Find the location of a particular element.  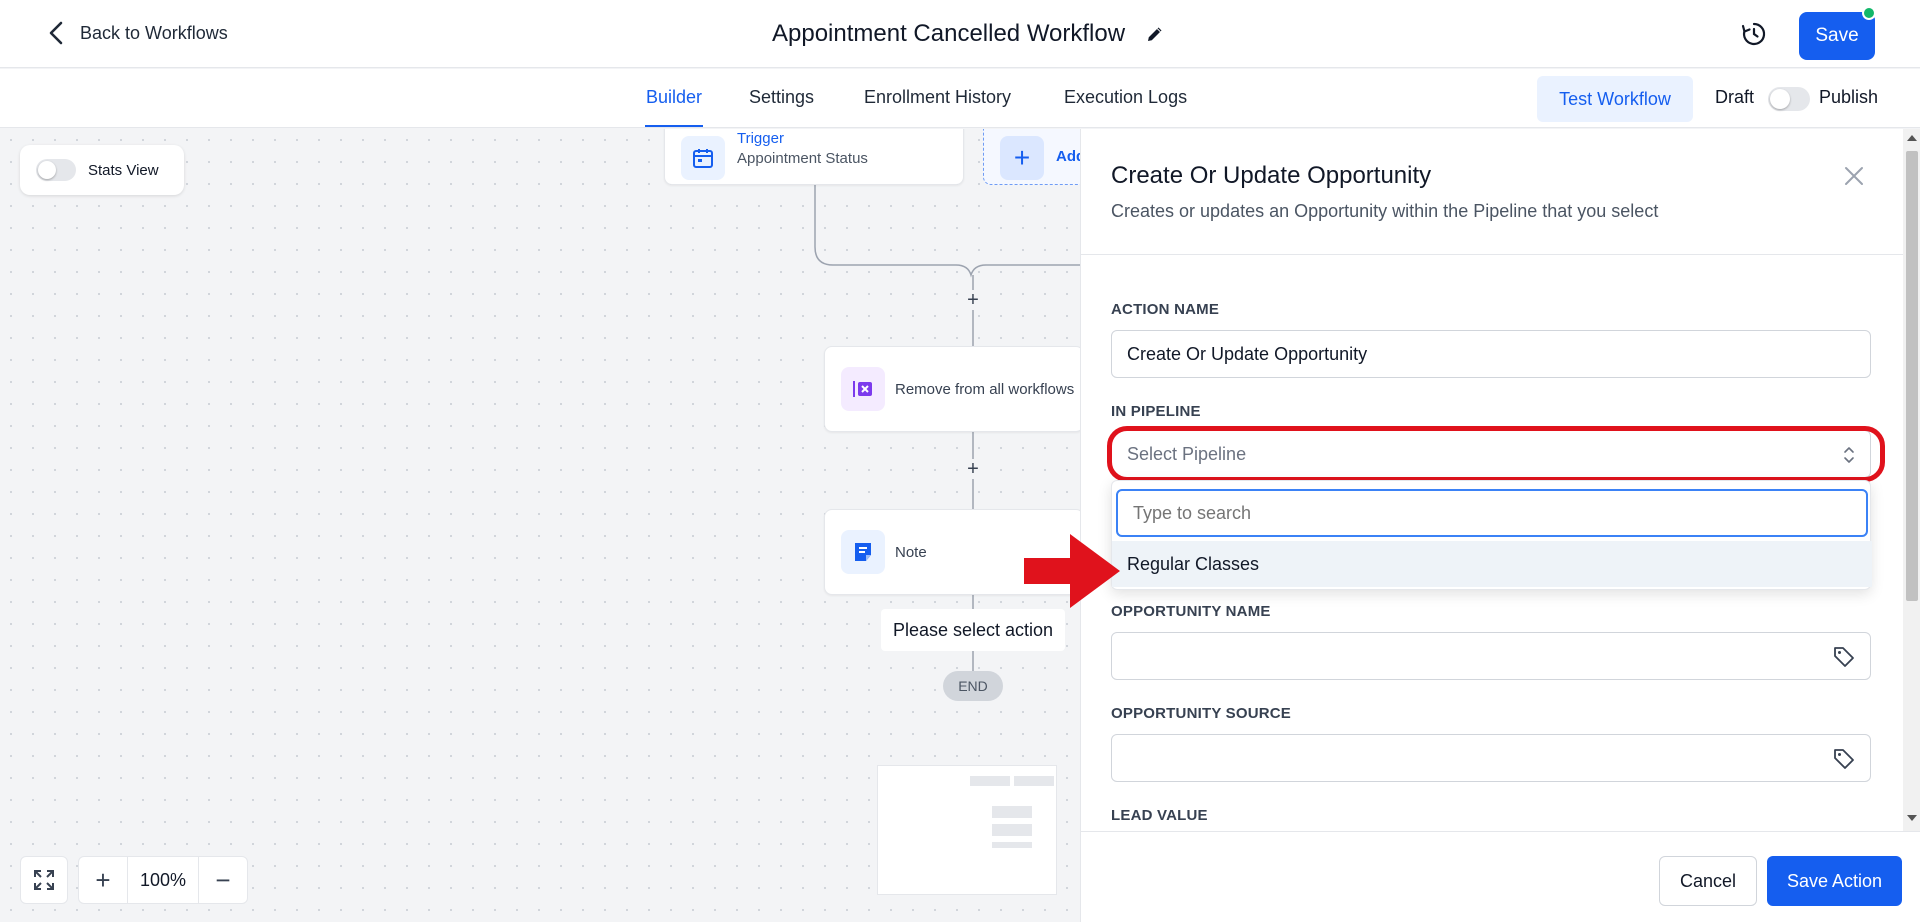

back-label: Back to Workflows is located at coordinates (154, 32).